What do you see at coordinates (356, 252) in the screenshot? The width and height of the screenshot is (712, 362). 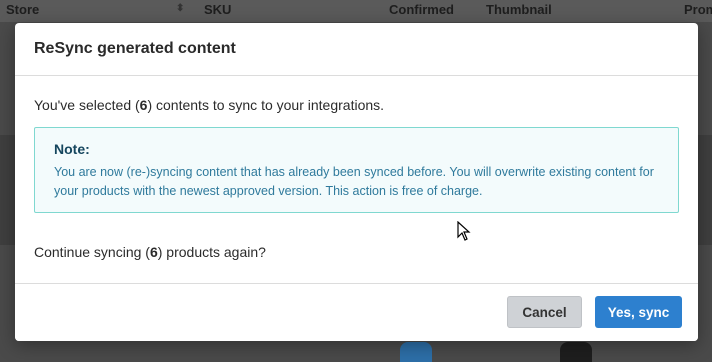 I see `confirm-question: Continue syncing (6) products again?` at bounding box center [356, 252].